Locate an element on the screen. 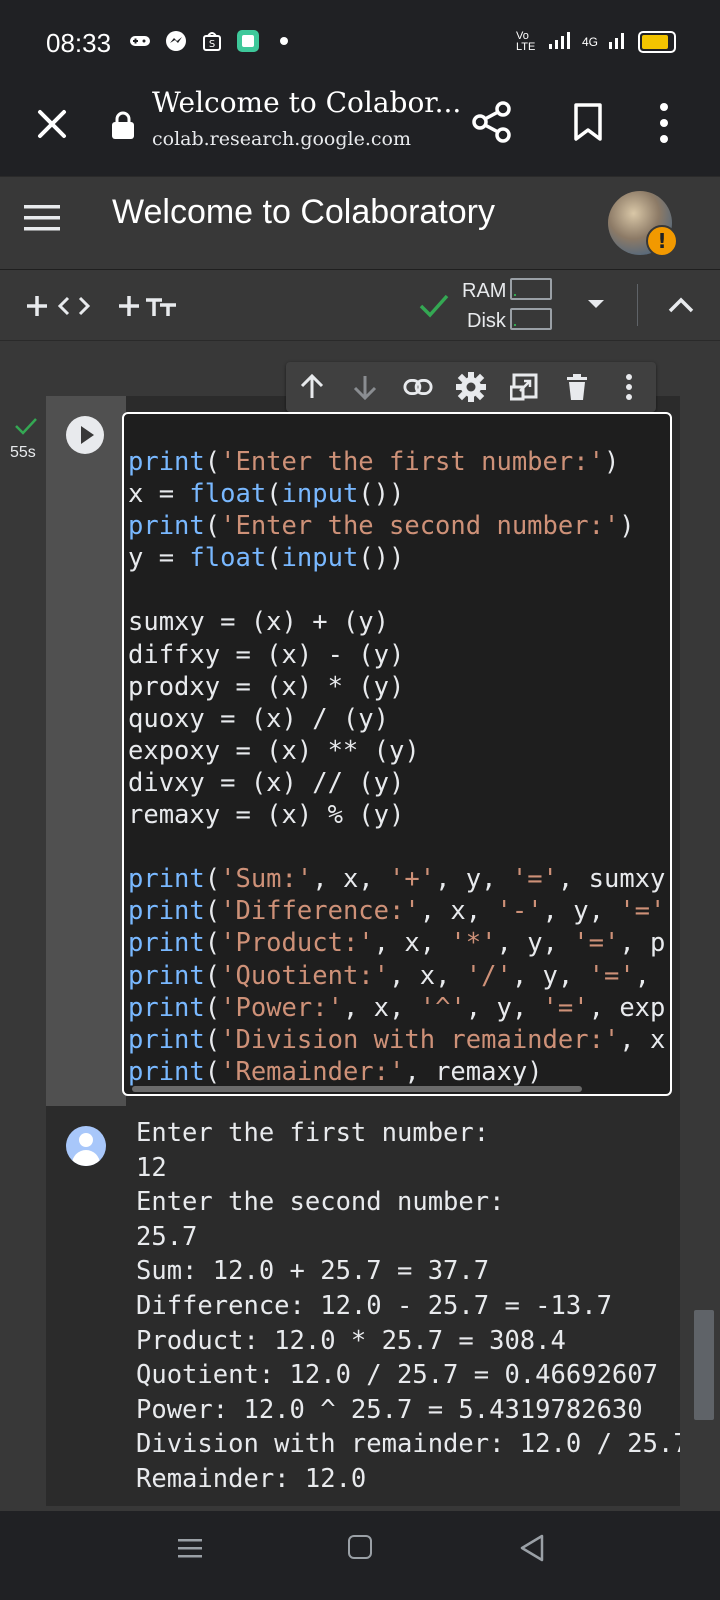  disk-meter is located at coordinates (531, 319).